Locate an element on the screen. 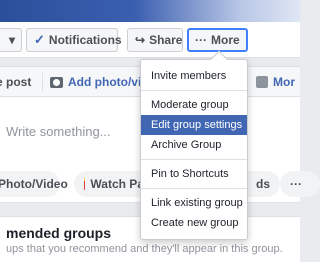 This screenshot has width=320, height=262. more-label: More is located at coordinates (225, 40).